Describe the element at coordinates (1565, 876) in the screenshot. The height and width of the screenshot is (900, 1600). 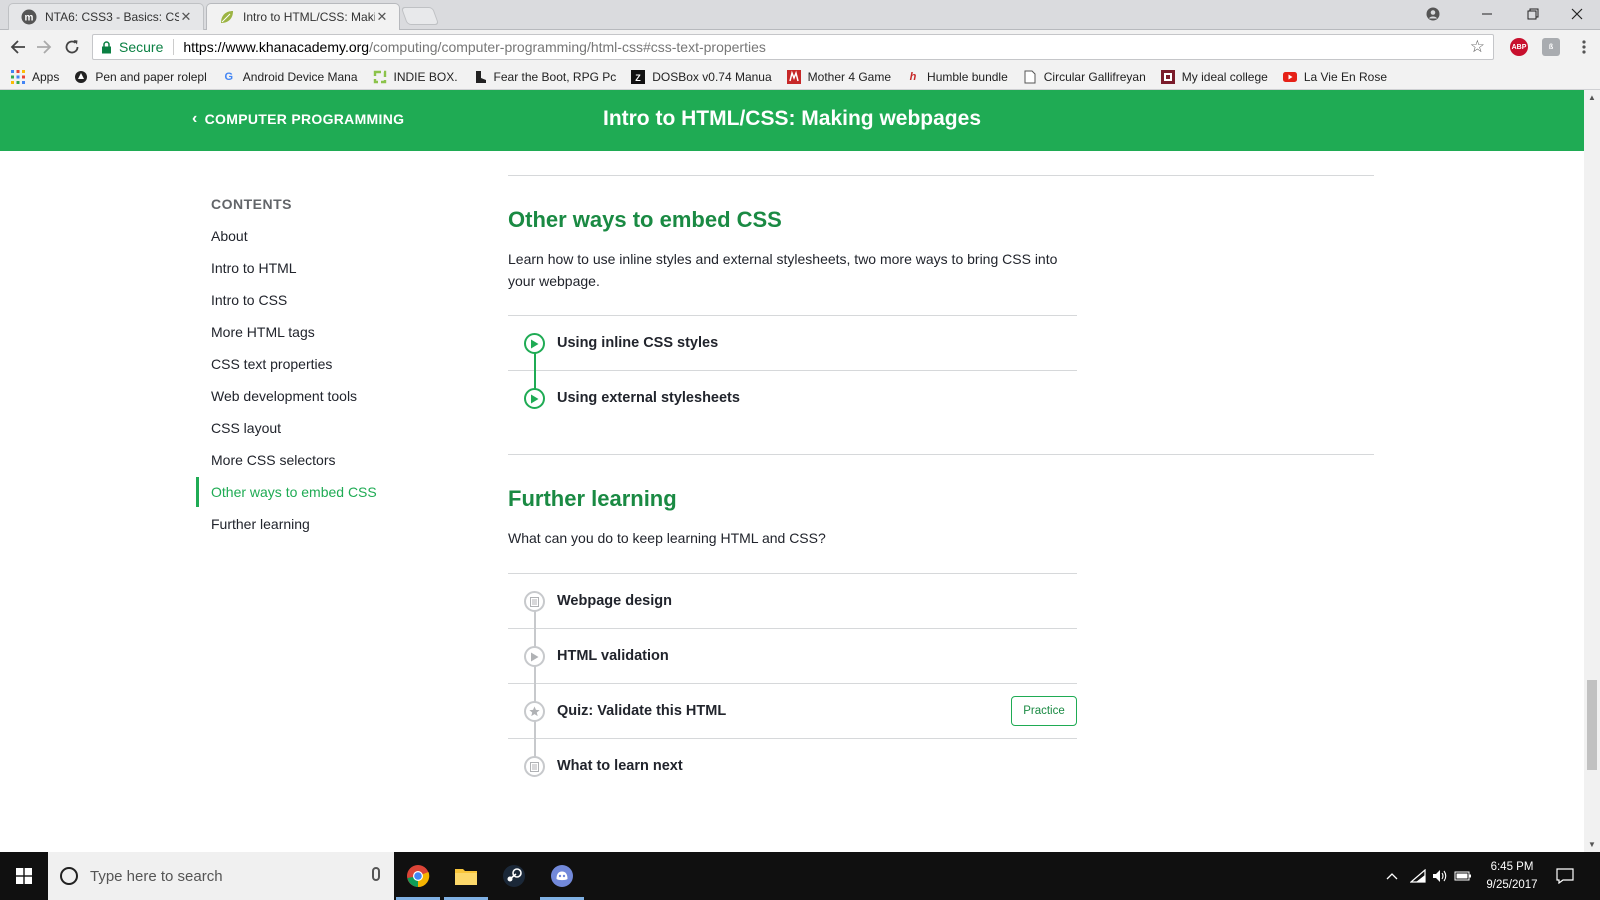
I see `action-center-icon` at that location.